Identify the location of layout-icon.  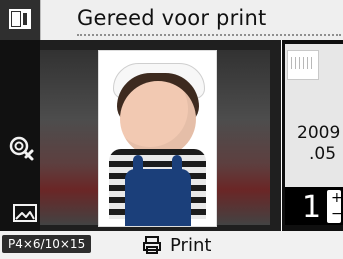
(20, 19).